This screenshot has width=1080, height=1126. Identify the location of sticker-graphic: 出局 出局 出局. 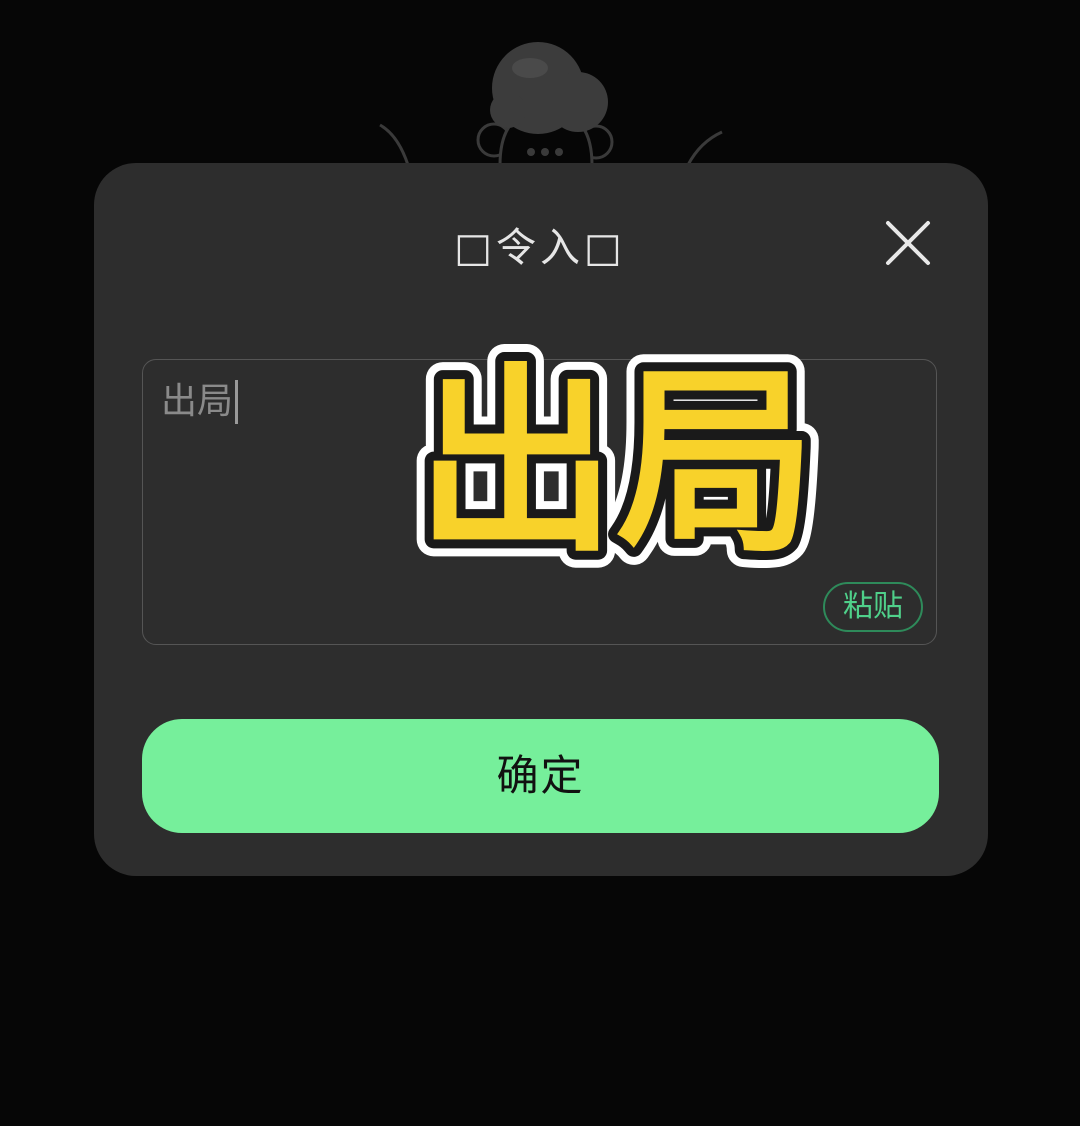
(616, 463).